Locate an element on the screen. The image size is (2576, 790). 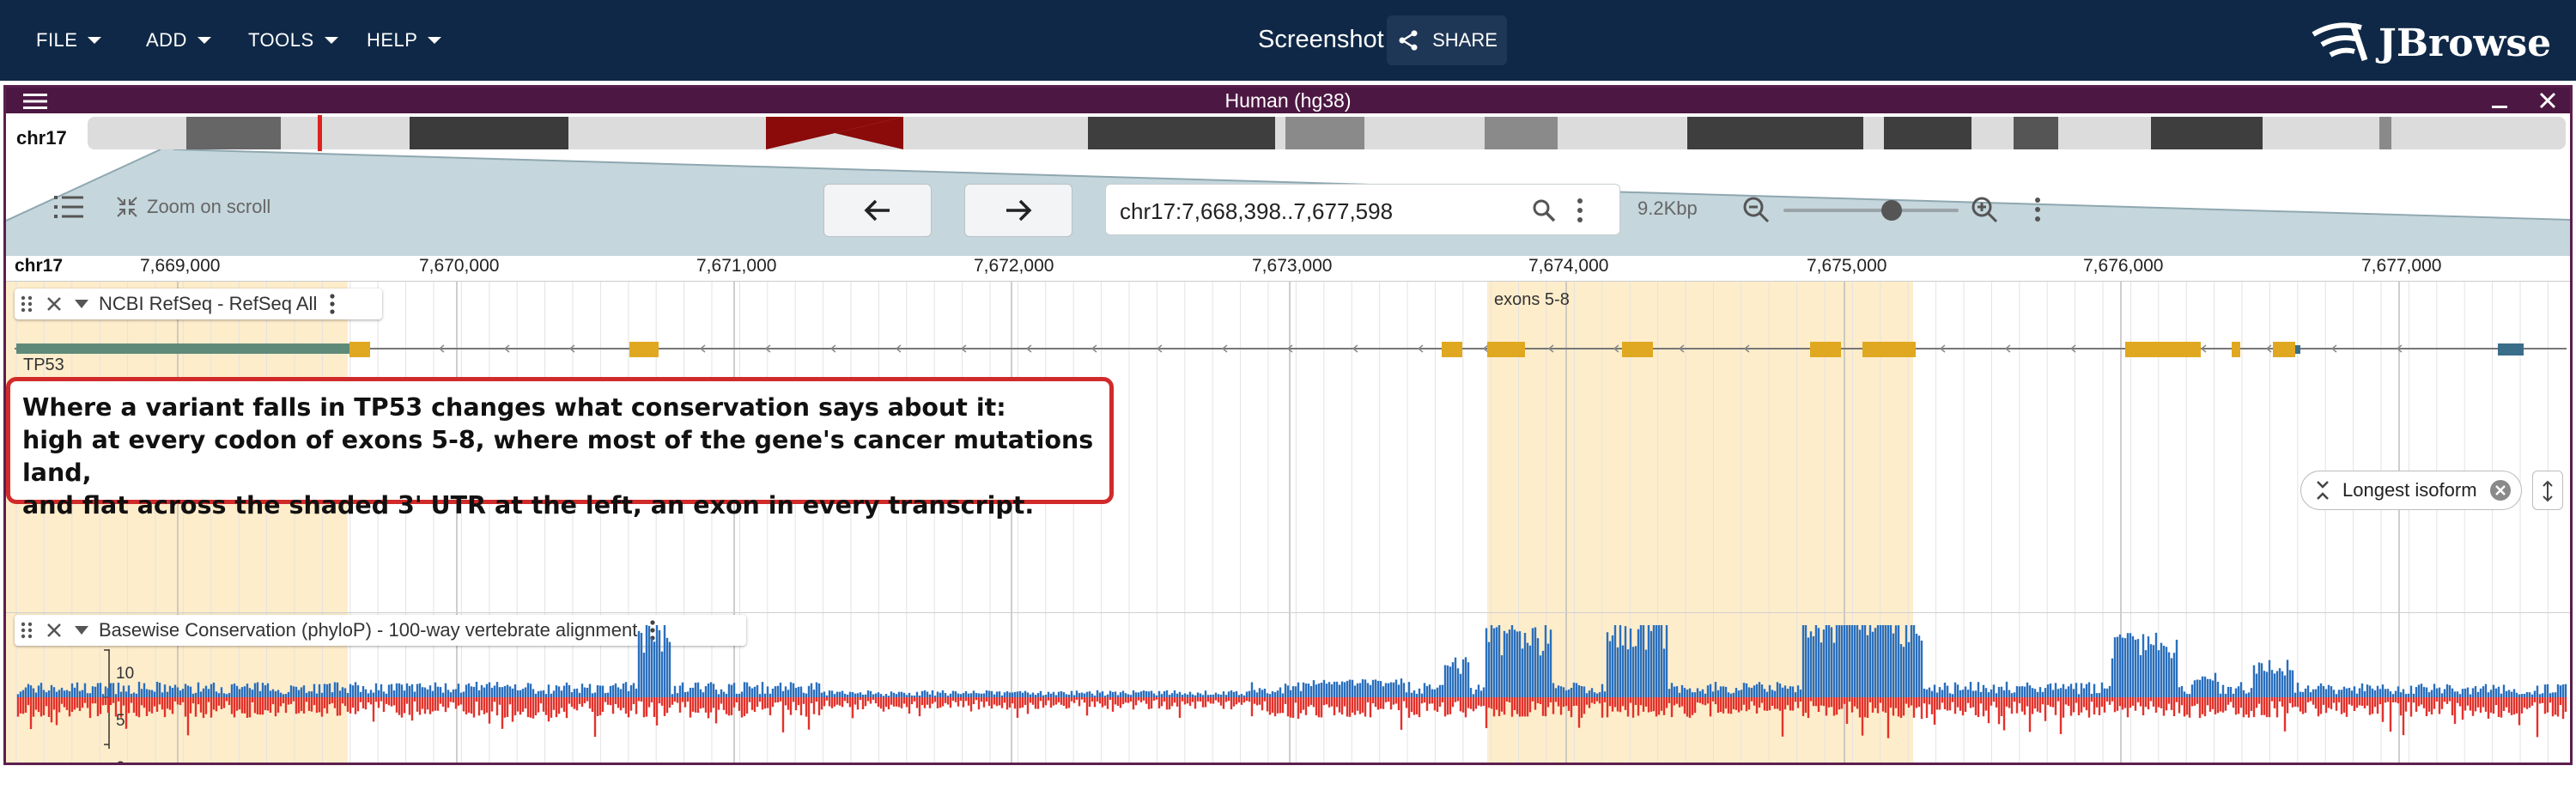
track-divider is located at coordinates (1288, 613).